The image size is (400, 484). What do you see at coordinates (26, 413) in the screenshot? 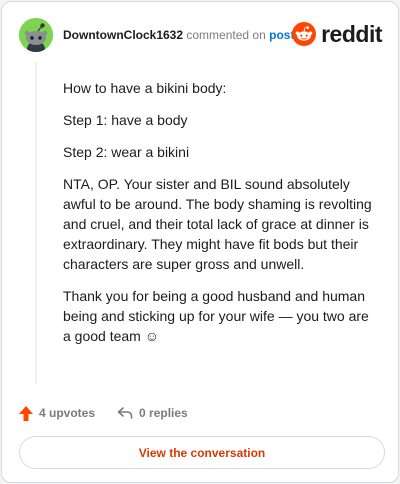
I see `upvote-arrow-icon` at bounding box center [26, 413].